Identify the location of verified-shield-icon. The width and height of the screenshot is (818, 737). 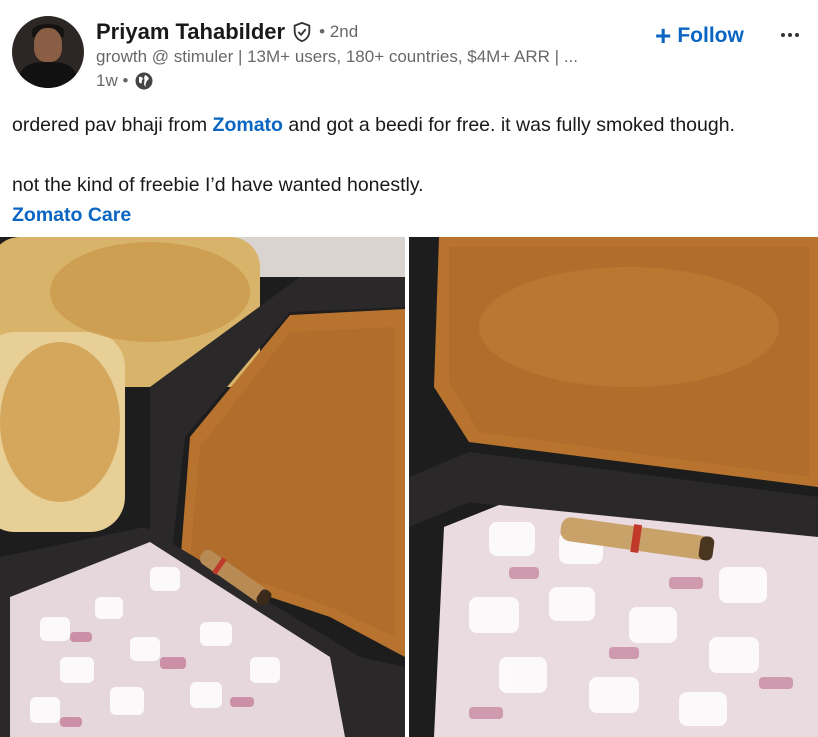
(302, 32).